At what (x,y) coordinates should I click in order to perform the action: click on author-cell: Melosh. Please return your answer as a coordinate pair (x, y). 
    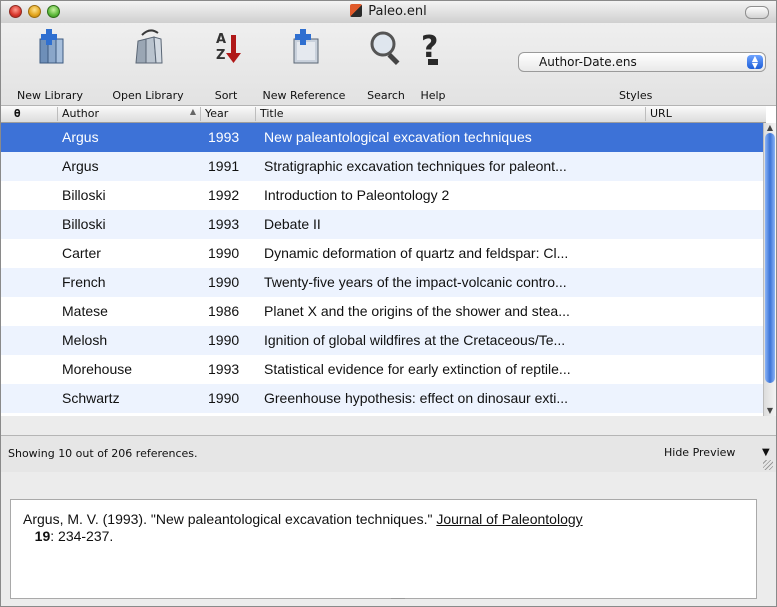
    Looking at the image, I should click on (85, 340).